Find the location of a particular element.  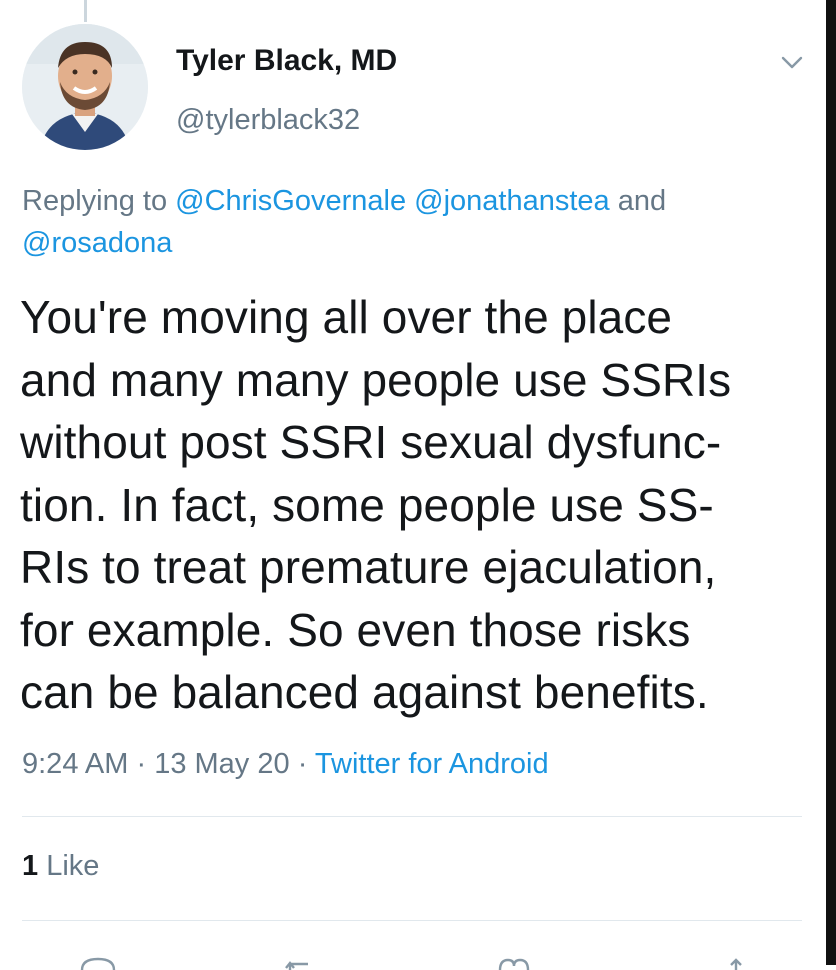

chevron-down-icon is located at coordinates (792, 62).